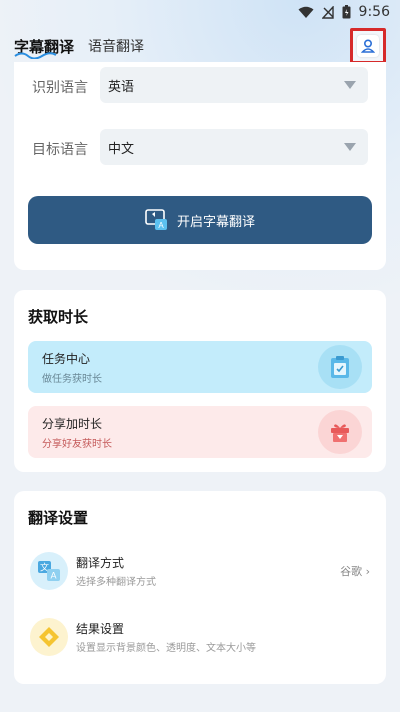  I want to click on share-title: 分享加时长, so click(72, 424).